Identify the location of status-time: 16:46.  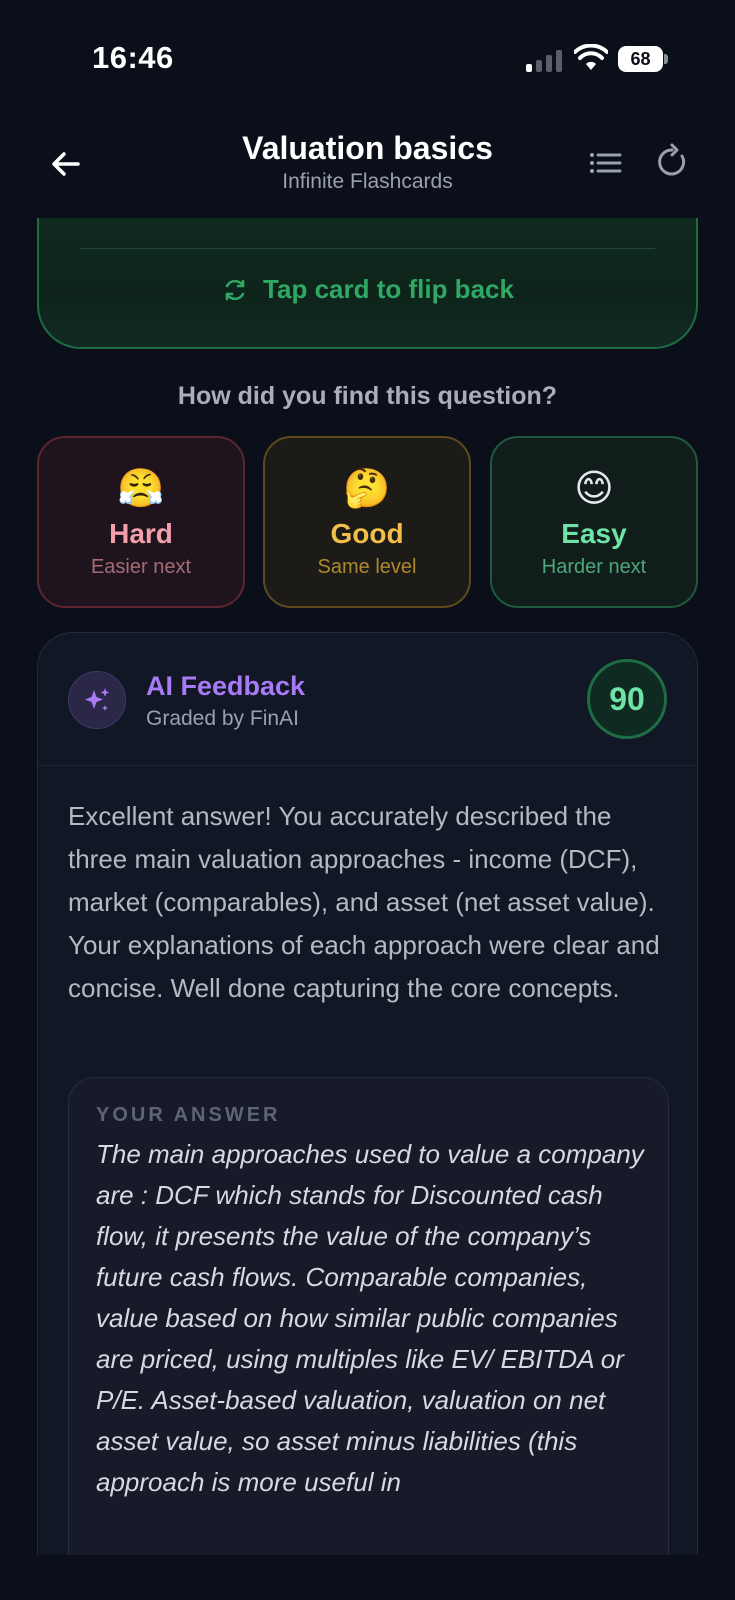
(133, 57).